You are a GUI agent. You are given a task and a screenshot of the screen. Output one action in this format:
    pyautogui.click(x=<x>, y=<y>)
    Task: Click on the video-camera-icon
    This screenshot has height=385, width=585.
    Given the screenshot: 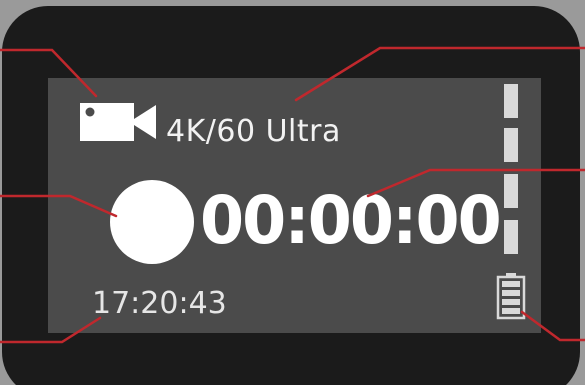 What is the action you would take?
    pyautogui.click(x=118, y=122)
    